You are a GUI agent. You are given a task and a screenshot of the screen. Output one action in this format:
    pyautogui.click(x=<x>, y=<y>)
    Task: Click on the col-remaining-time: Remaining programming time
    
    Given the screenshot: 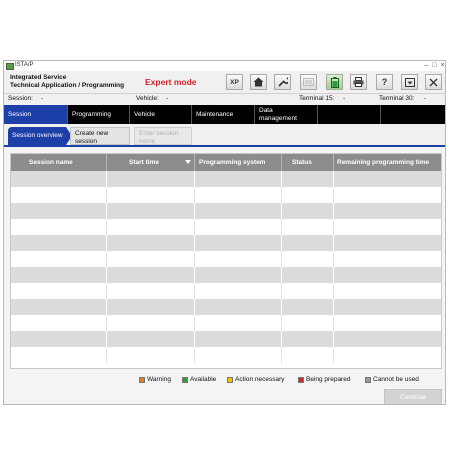 What is the action you would take?
    pyautogui.click(x=387, y=162)
    